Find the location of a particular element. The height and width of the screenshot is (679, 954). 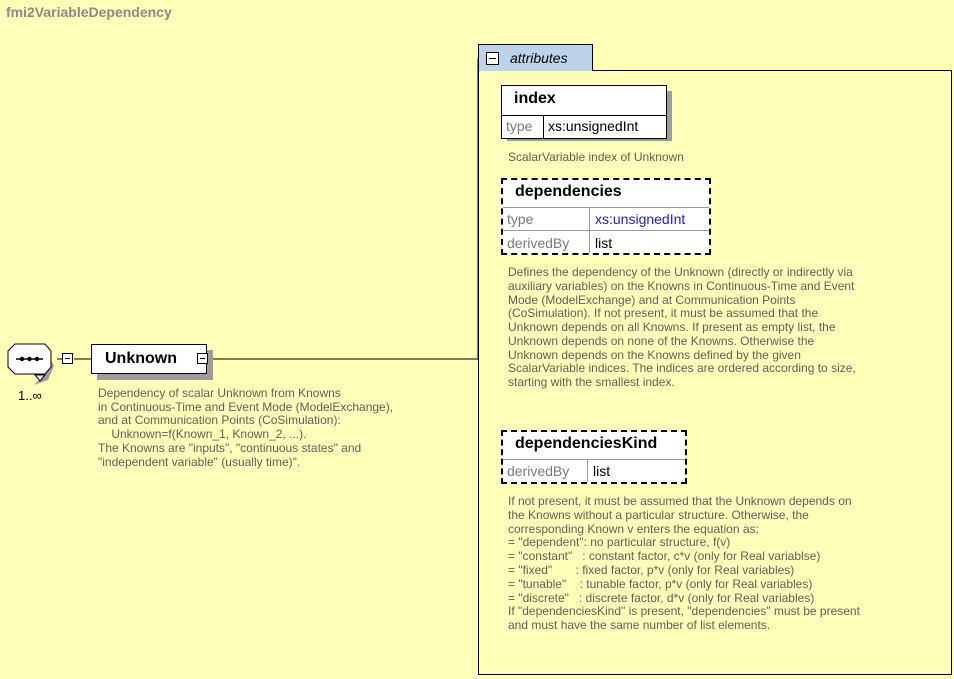

attribute-name: dependencies is located at coordinates (568, 191).